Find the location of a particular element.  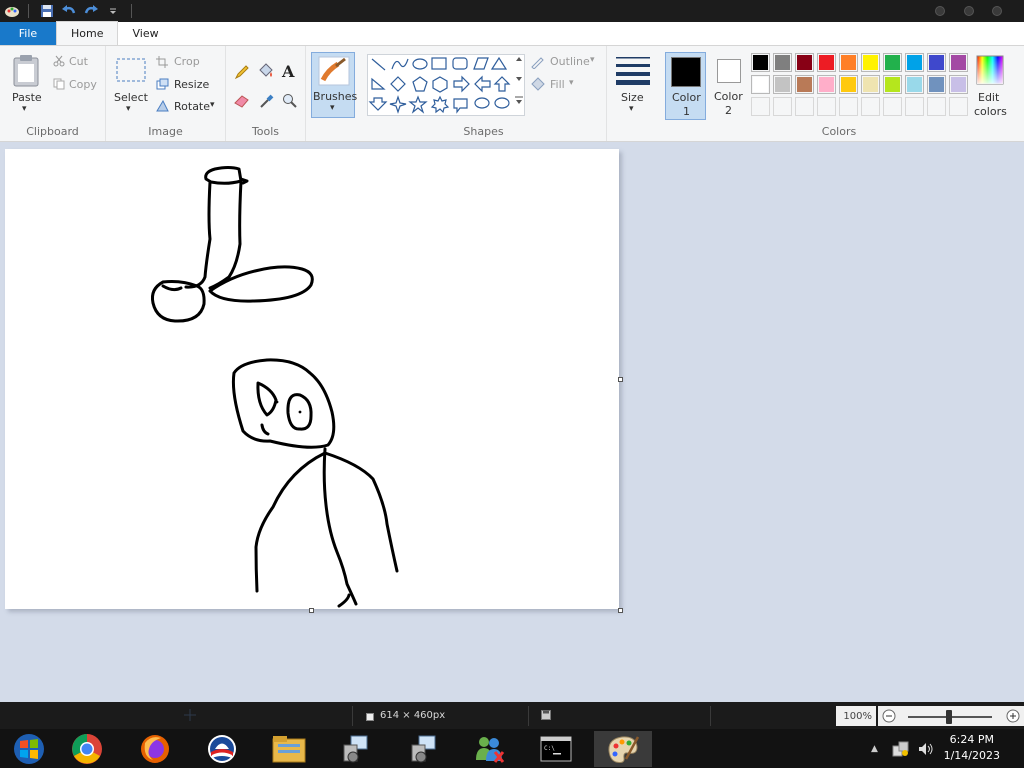

outline-icon is located at coordinates (538, 63).